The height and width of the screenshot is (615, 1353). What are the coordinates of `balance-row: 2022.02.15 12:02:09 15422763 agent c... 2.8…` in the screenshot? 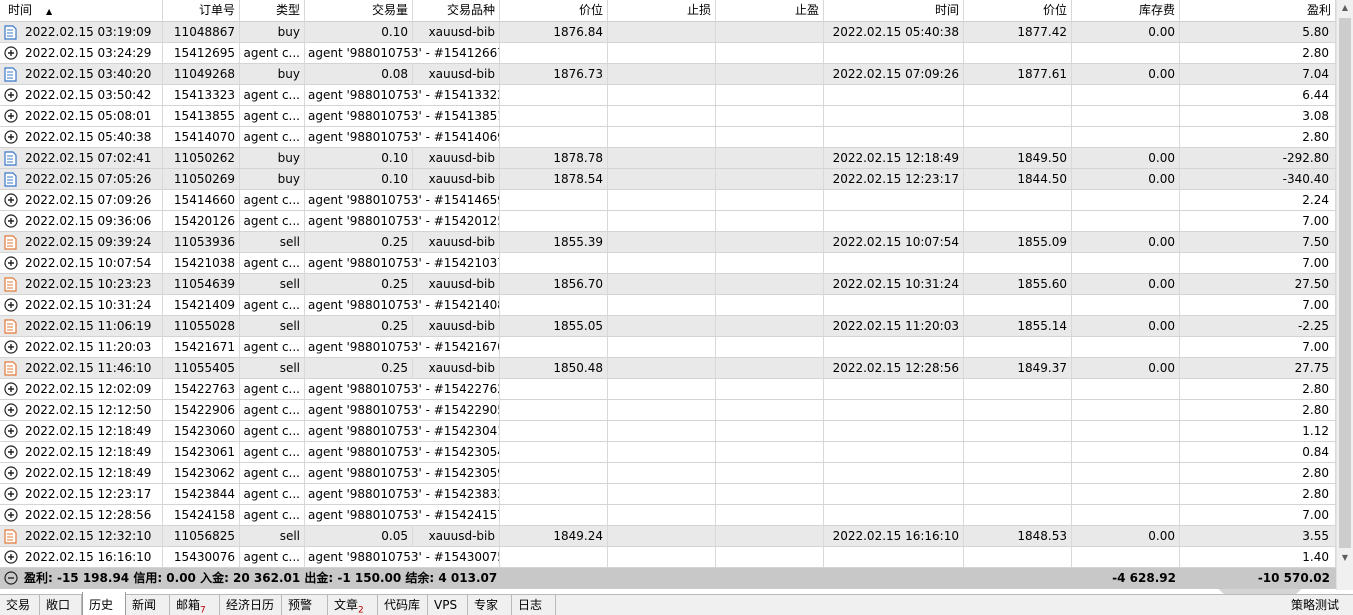 It's located at (668, 389).